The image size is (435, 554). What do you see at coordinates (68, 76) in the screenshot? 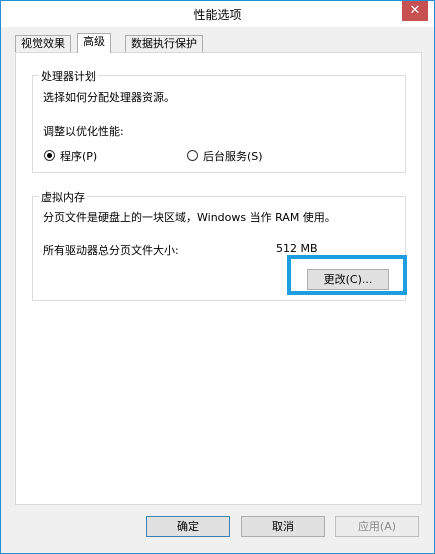
I see `processor-scheduling-title: 处理器计划` at bounding box center [68, 76].